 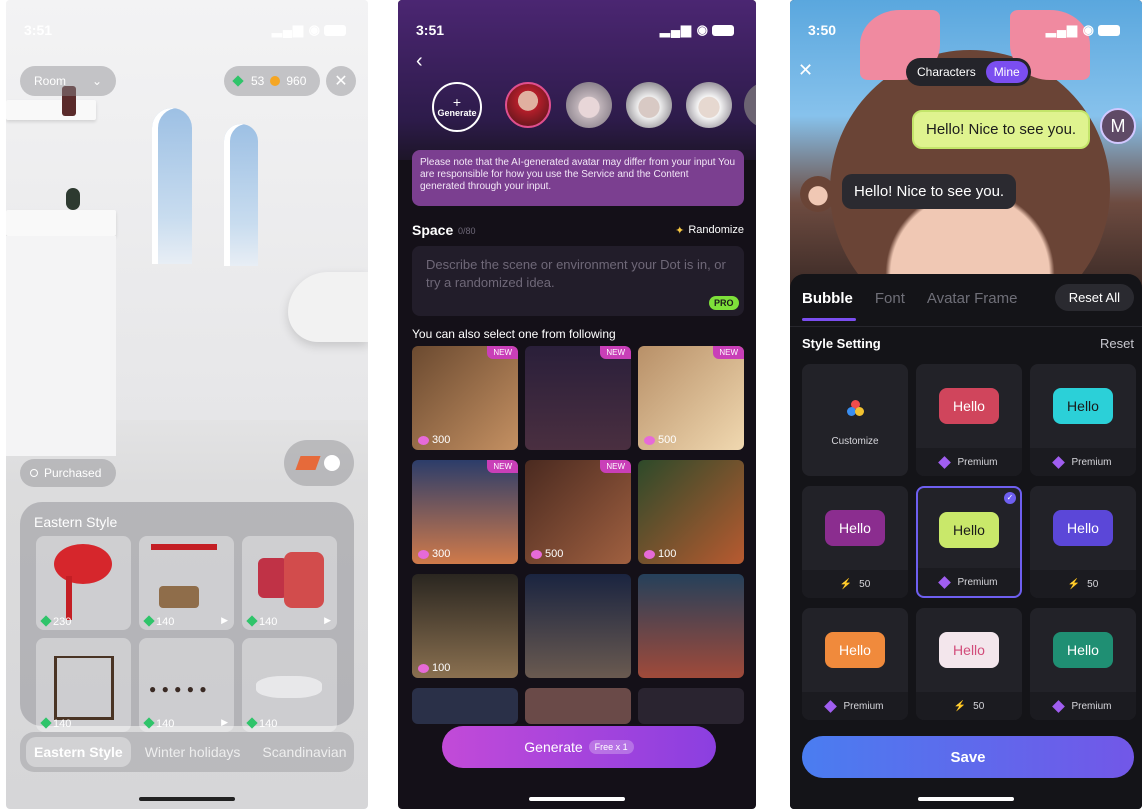 I want to click on reset-all-button: Reset All, so click(x=1094, y=297).